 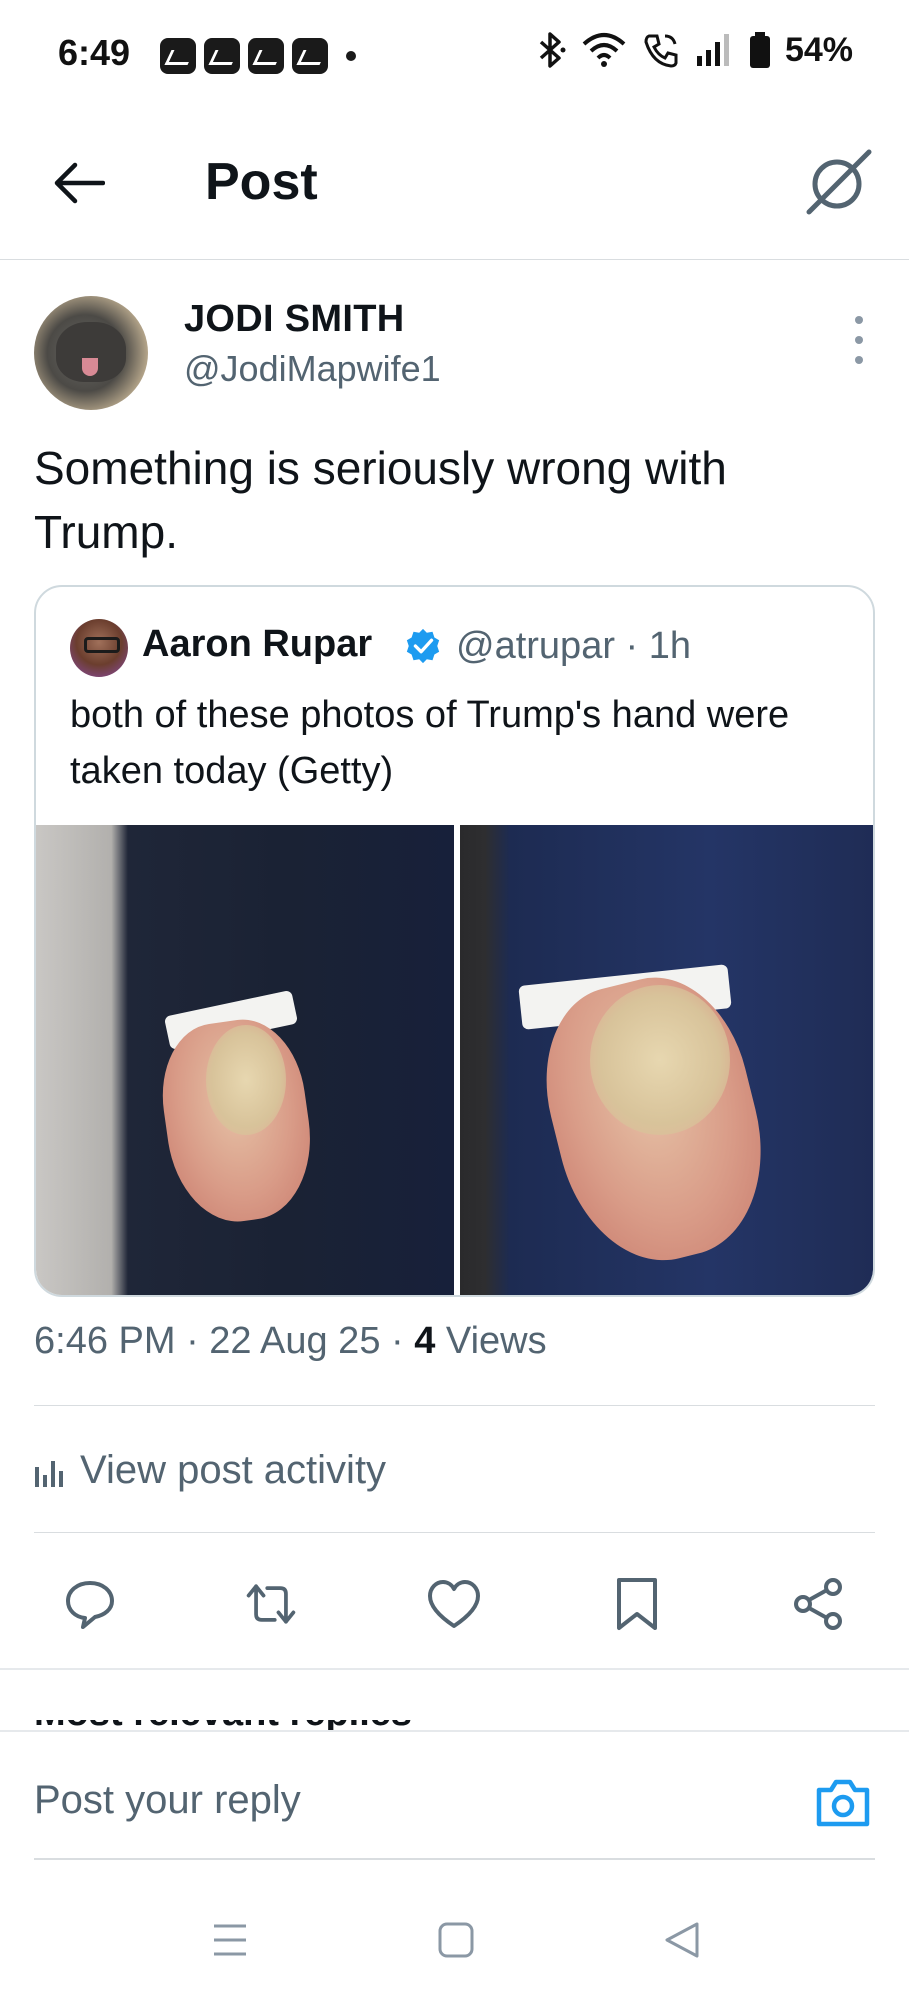 What do you see at coordinates (49, 1474) in the screenshot?
I see `analytics-icon` at bounding box center [49, 1474].